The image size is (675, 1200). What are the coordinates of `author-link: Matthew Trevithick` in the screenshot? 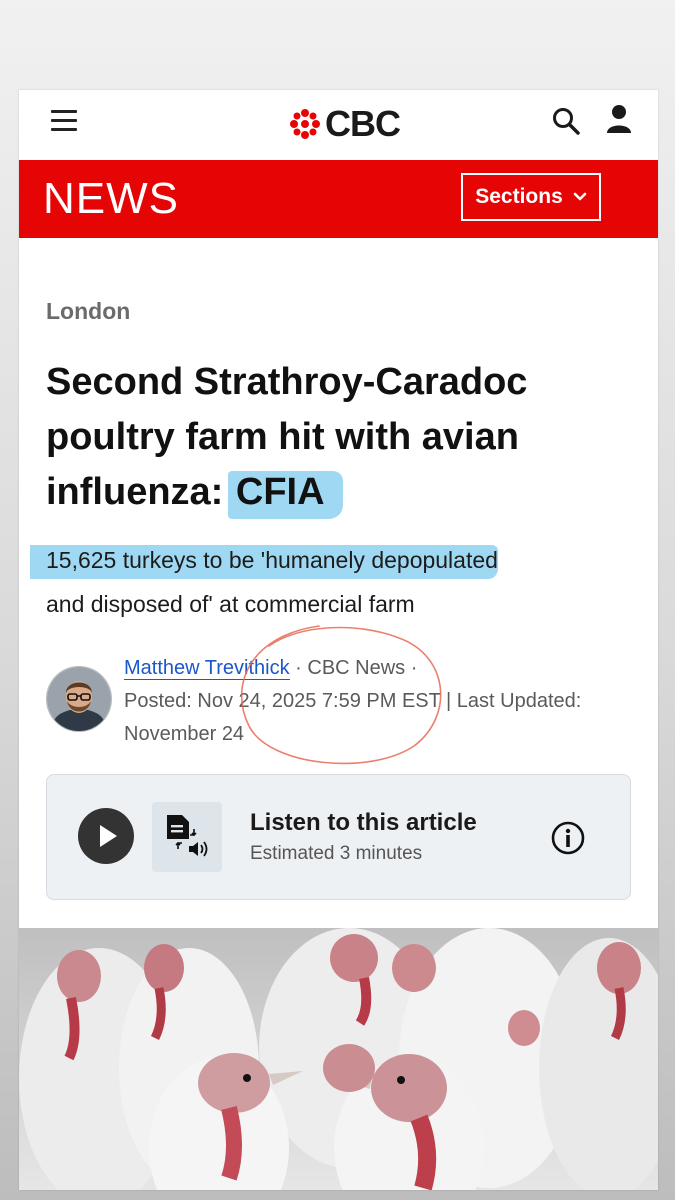 It's located at (207, 668).